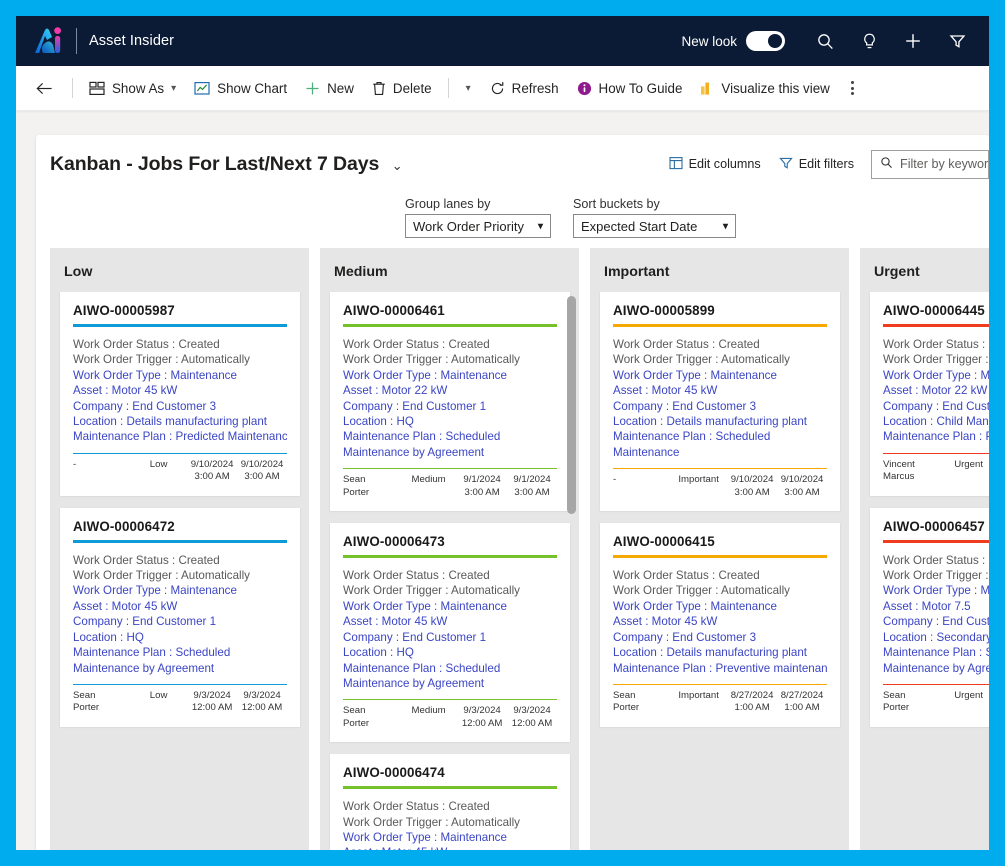 The image size is (1005, 866). Describe the element at coordinates (180, 526) in the screenshot. I see `card-id: AIWO-00006472` at that location.